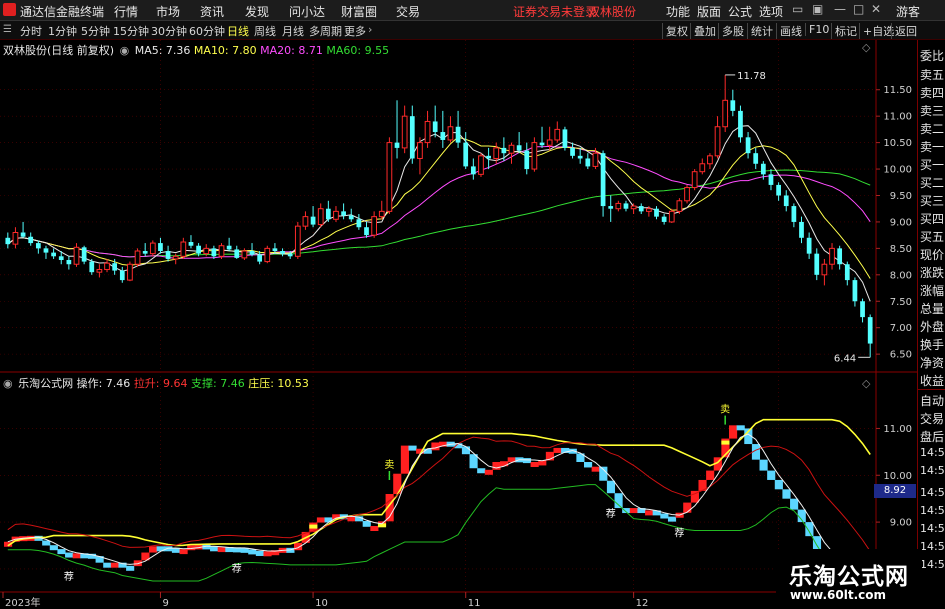  What do you see at coordinates (932, 164) in the screenshot?
I see `panel-item-bid1: 买一` at bounding box center [932, 164].